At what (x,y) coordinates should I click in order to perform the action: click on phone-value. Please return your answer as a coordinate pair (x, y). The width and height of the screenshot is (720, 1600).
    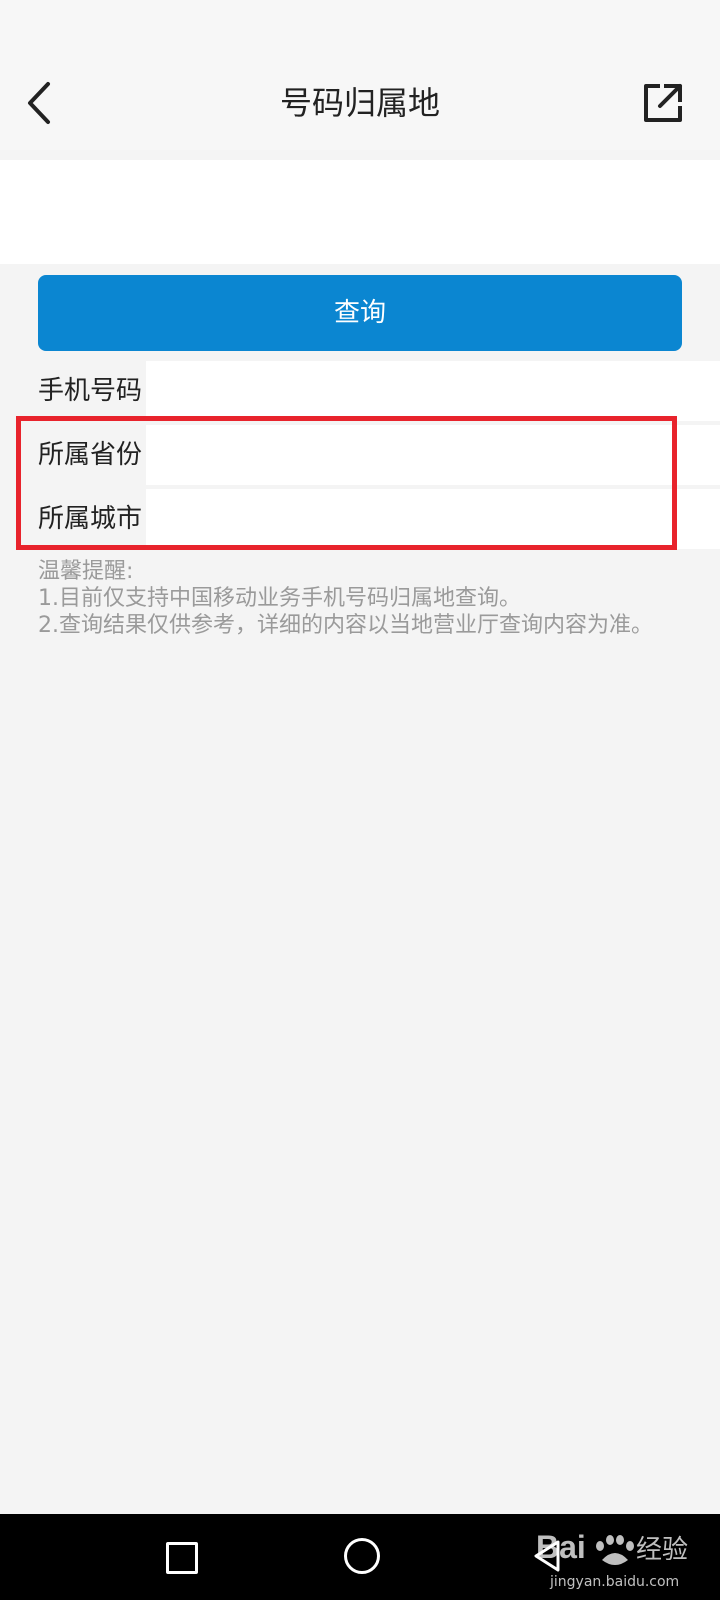
    Looking at the image, I should click on (433, 391).